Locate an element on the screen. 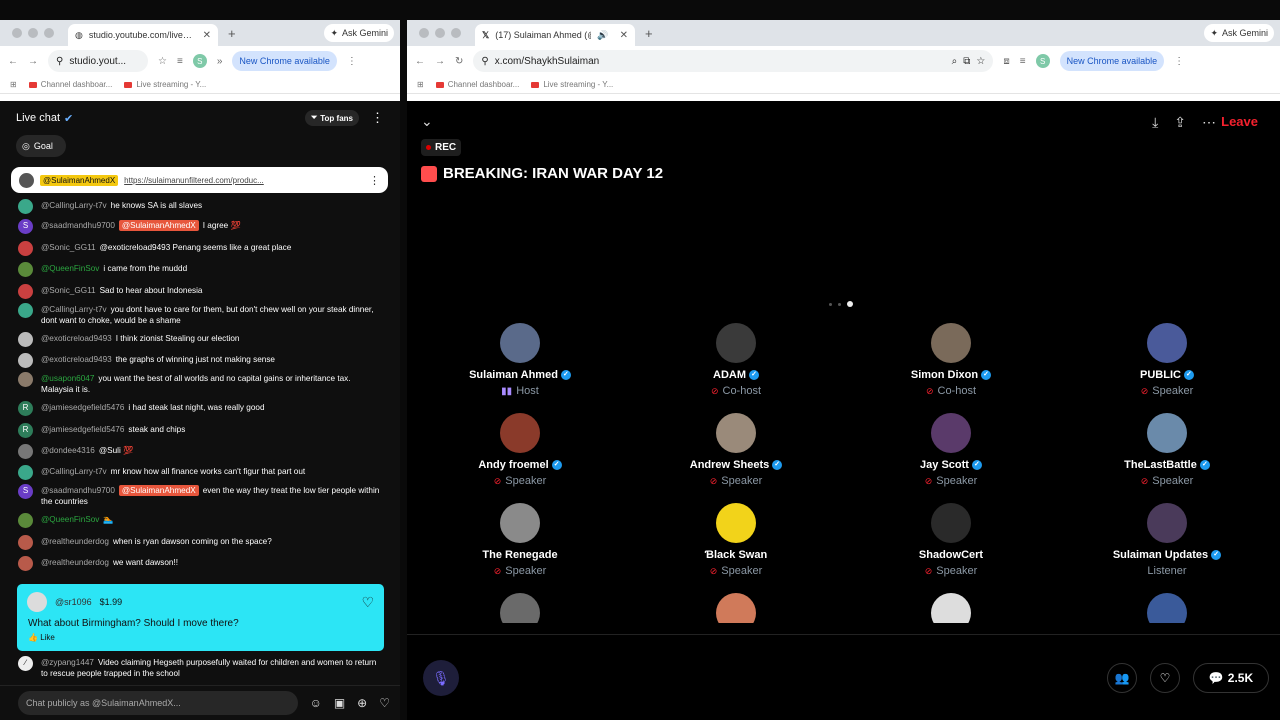  share-icon: ⇪ is located at coordinates (1180, 122).